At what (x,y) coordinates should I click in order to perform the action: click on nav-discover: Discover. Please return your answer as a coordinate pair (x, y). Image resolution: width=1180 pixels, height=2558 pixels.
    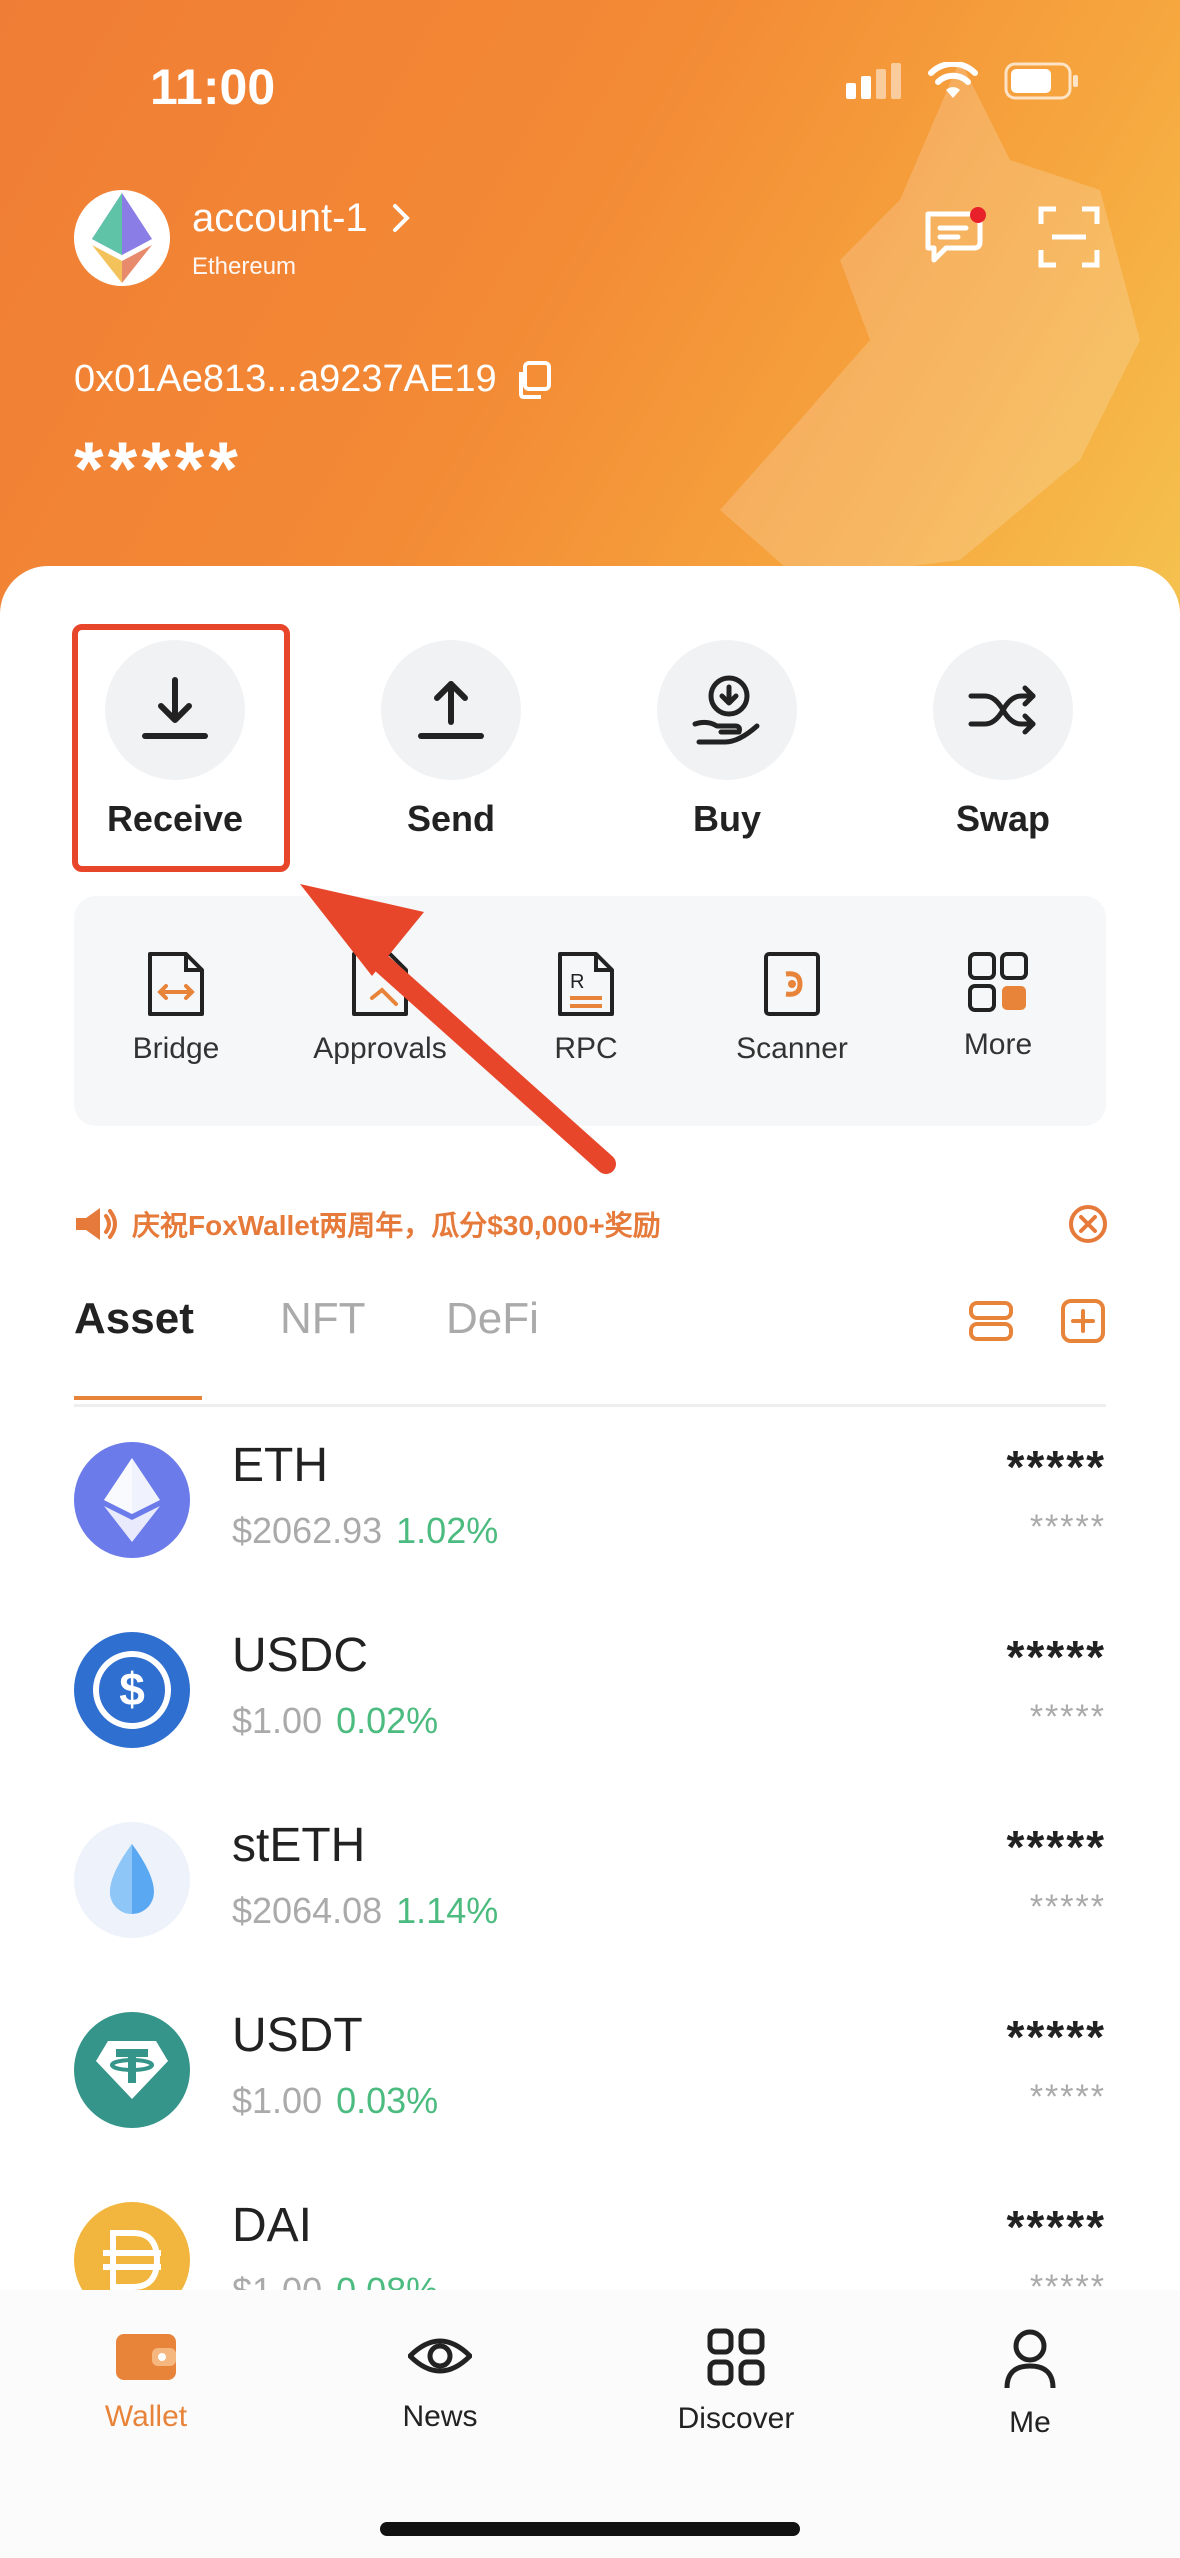
    Looking at the image, I should click on (736, 2382).